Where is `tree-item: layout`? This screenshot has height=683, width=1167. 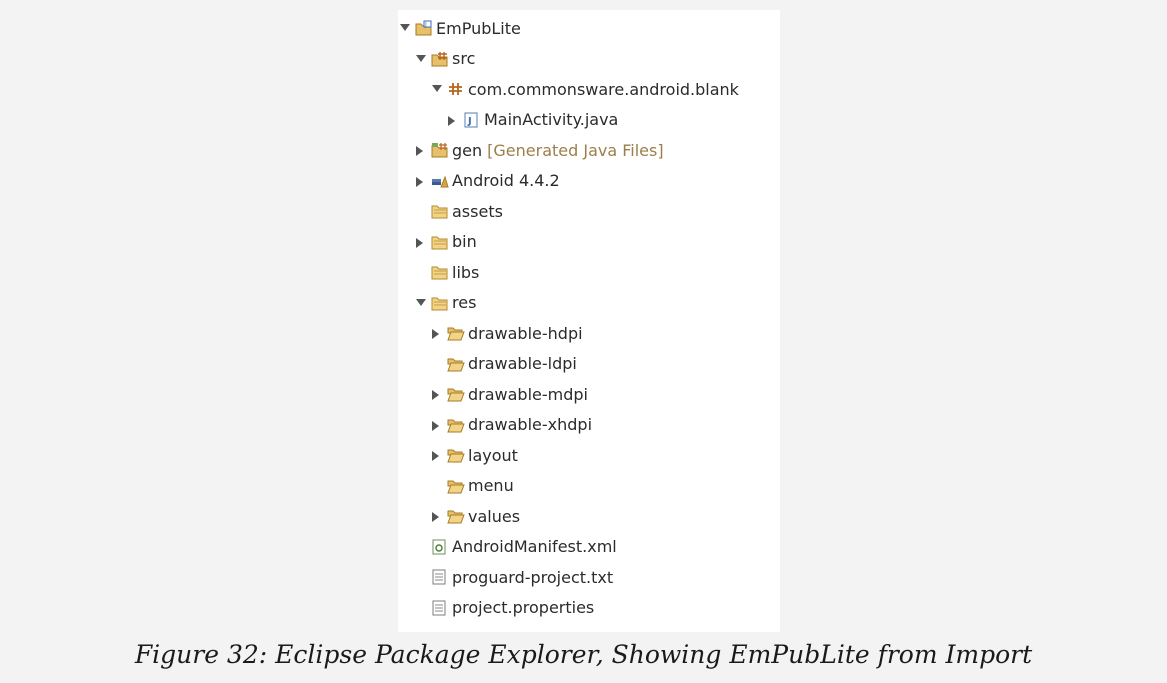
tree-item: layout is located at coordinates (474, 455).